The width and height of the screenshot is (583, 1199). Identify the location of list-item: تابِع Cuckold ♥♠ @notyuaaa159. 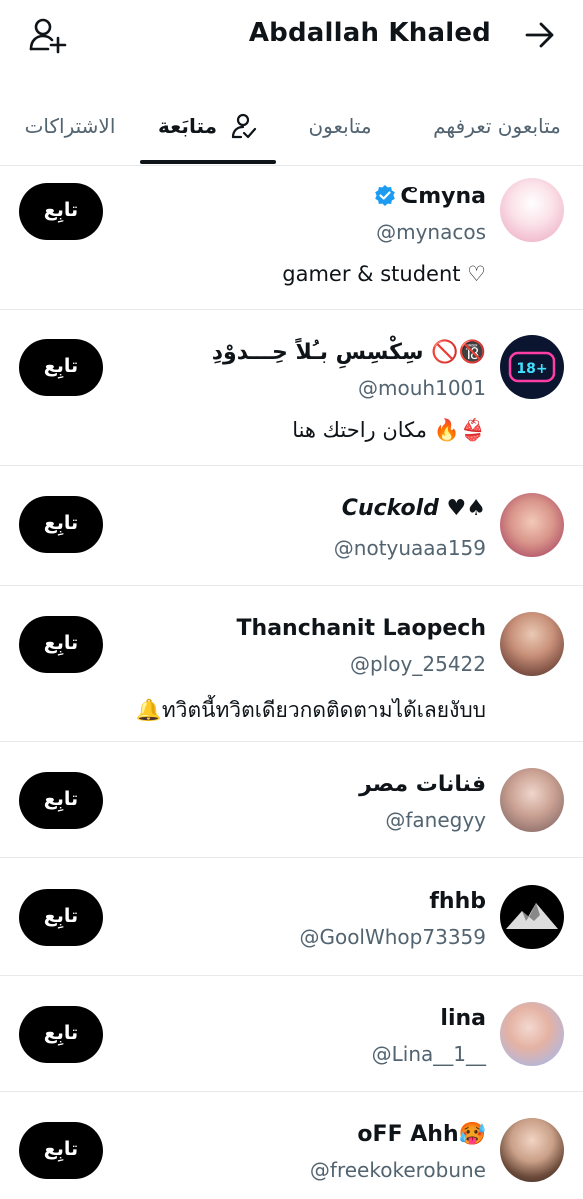
(291, 526).